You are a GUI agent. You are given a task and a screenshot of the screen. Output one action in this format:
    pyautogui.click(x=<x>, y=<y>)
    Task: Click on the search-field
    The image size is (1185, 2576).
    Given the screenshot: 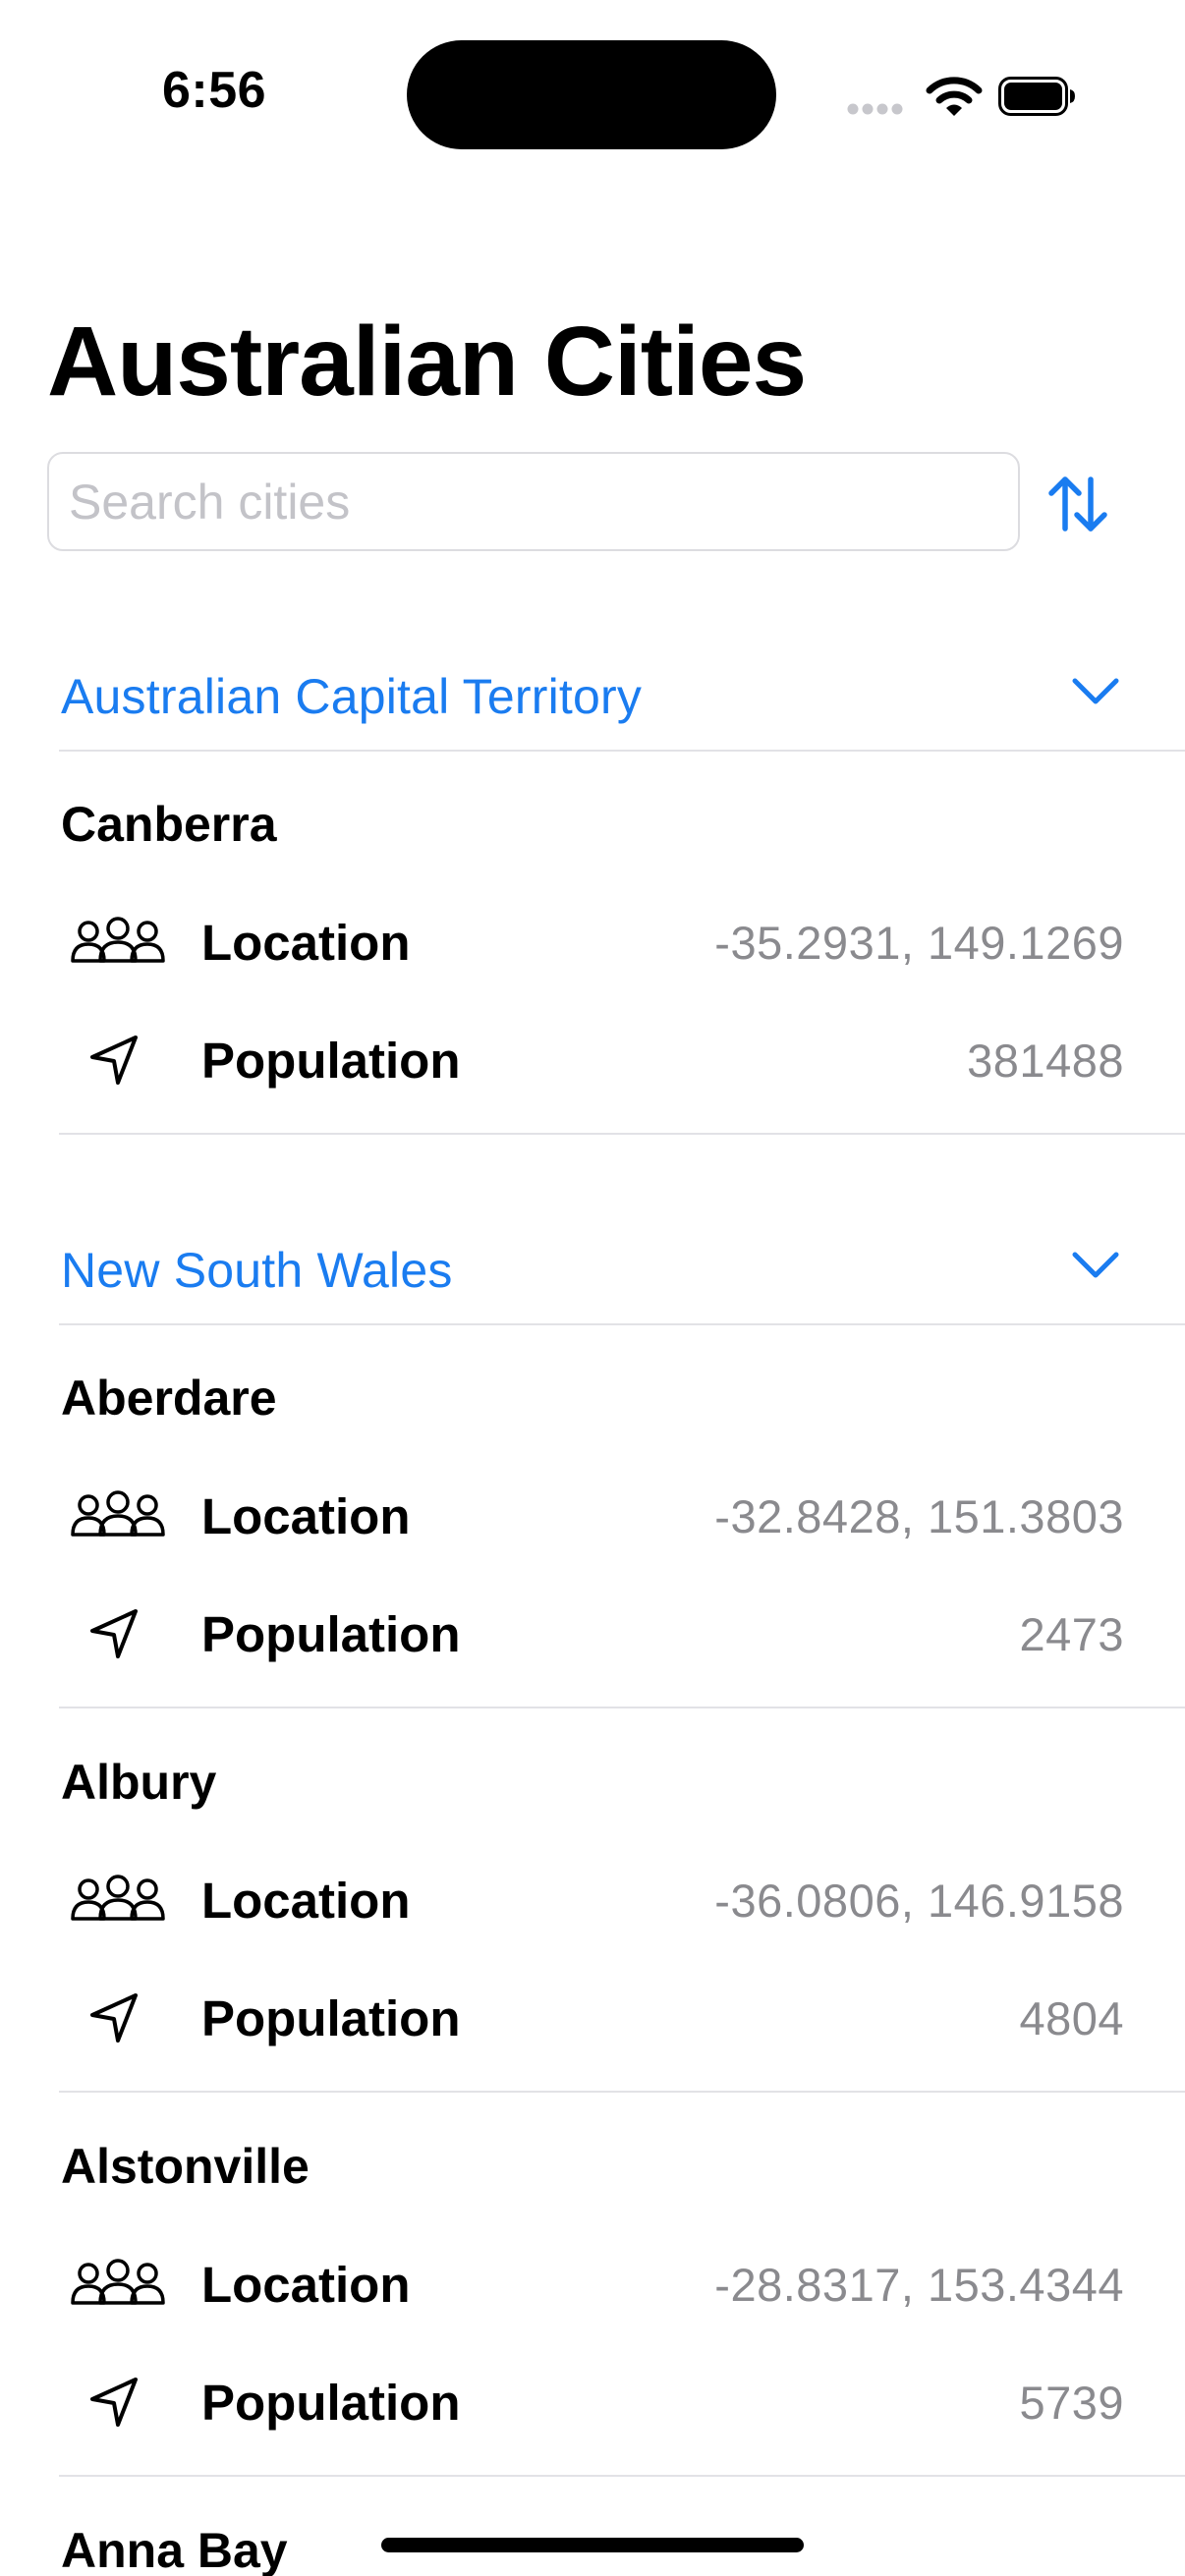 What is the action you would take?
    pyautogui.click(x=534, y=501)
    